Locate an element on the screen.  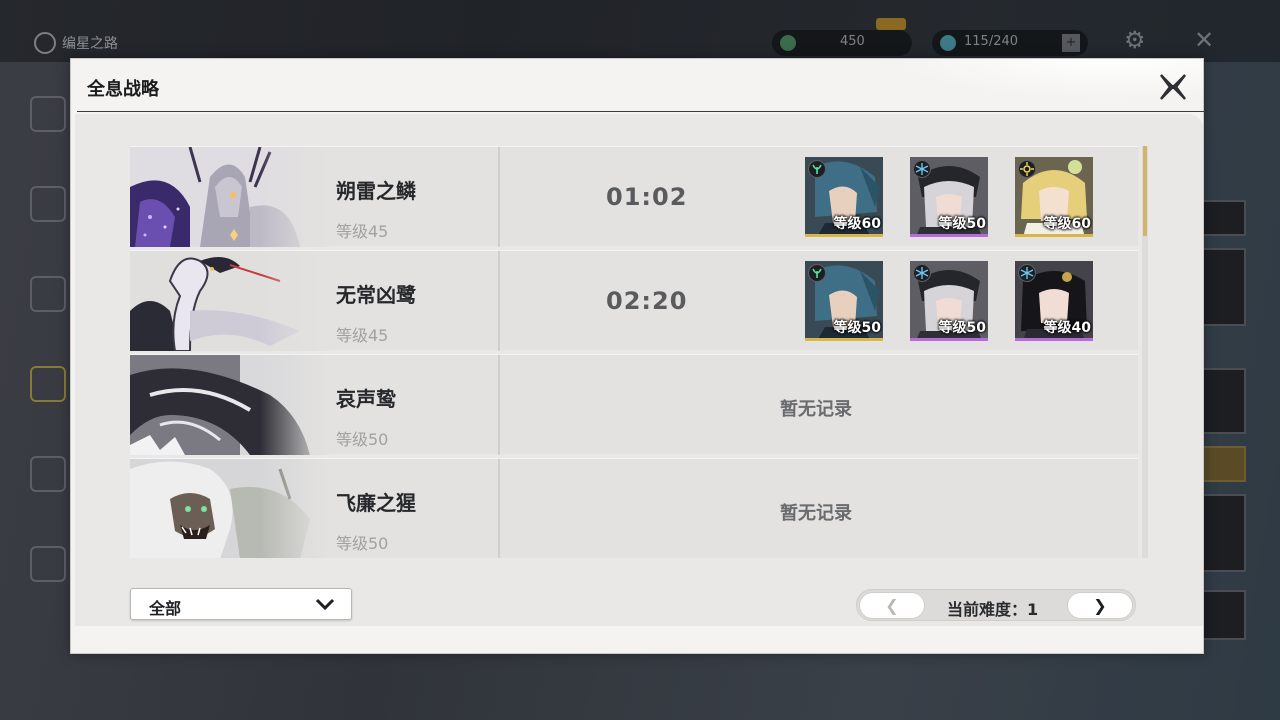
home-icon is located at coordinates (45, 43).